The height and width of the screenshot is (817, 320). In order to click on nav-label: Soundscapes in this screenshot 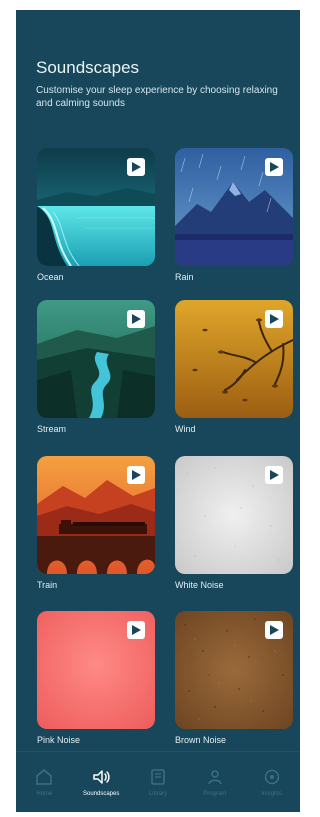, I will do `click(101, 793)`.